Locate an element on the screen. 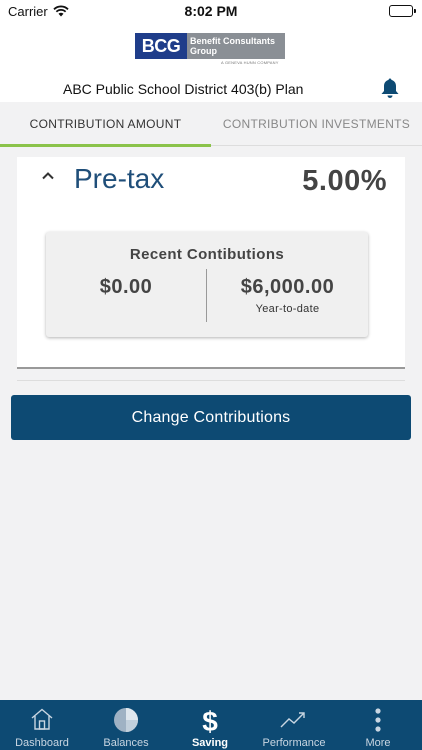  contribution-type-title: Pre-tax is located at coordinates (119, 178).